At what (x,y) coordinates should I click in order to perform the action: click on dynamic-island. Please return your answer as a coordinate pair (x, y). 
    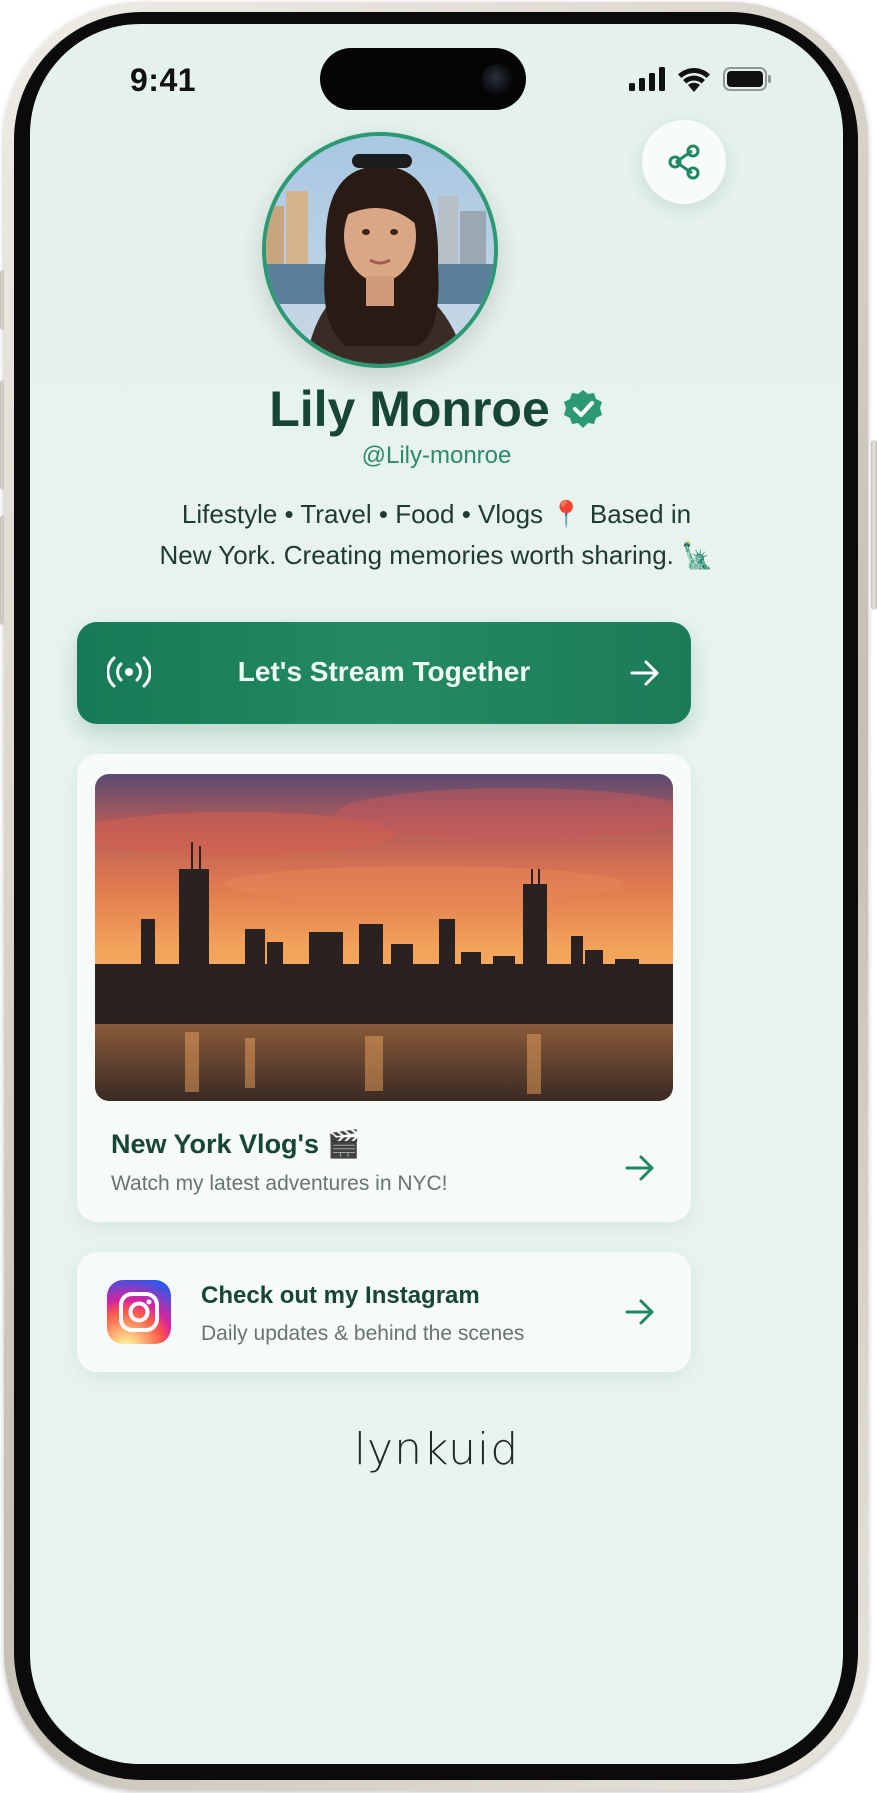
    Looking at the image, I should click on (423, 79).